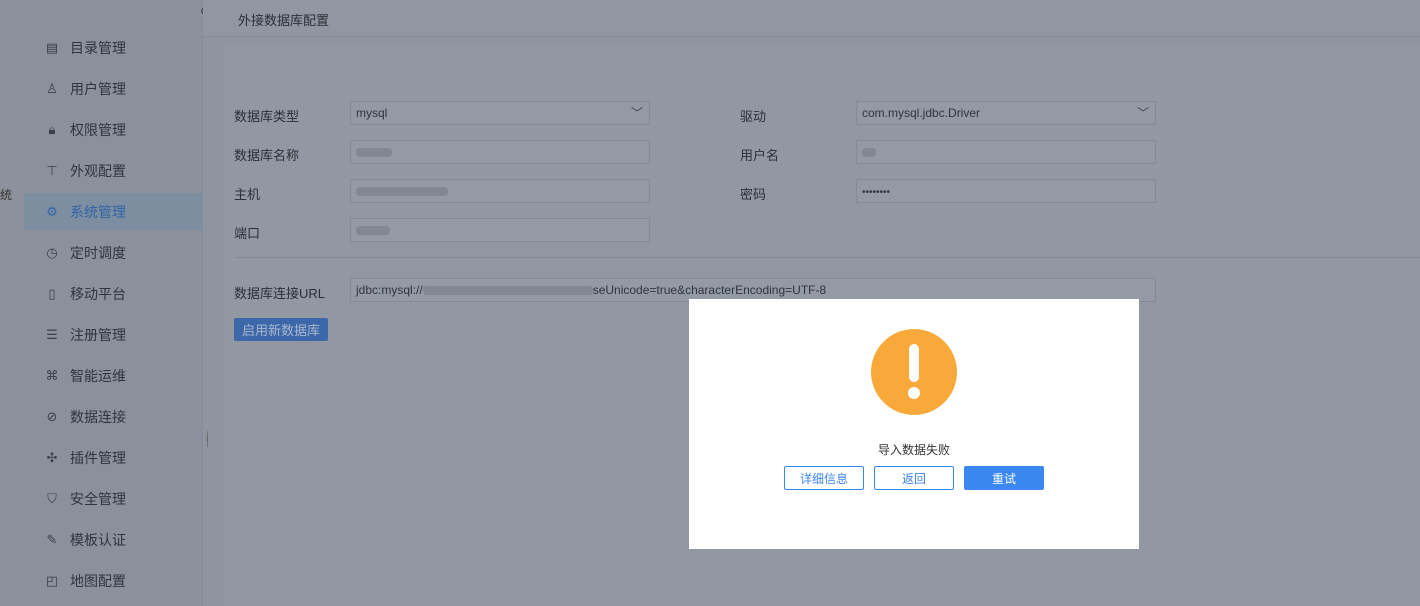 The height and width of the screenshot is (606, 1420). I want to click on sidebar-item-label: 外观配置, so click(98, 170).